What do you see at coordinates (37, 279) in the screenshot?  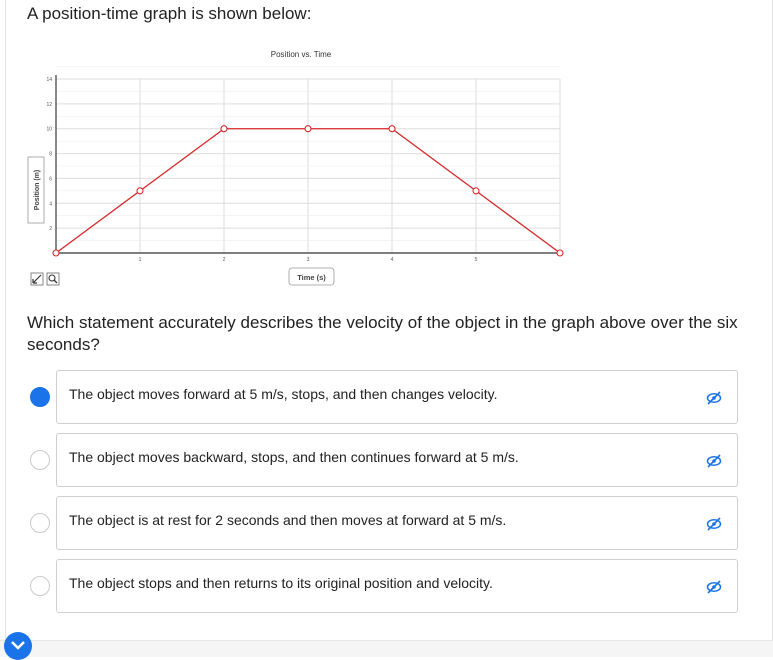 I see `pencil-icon` at bounding box center [37, 279].